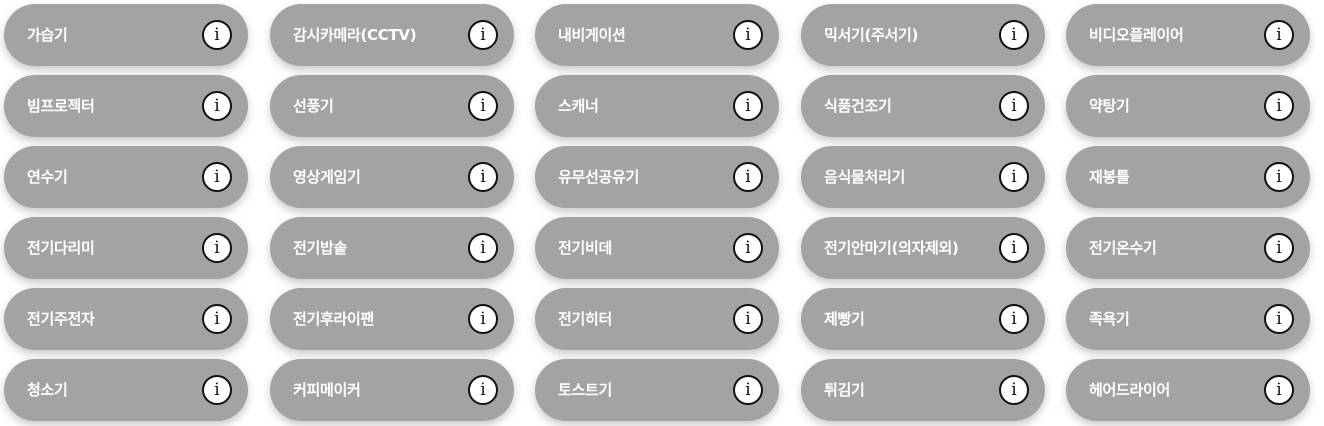  What do you see at coordinates (126, 177) in the screenshot?
I see `category-button: 연수기 i` at bounding box center [126, 177].